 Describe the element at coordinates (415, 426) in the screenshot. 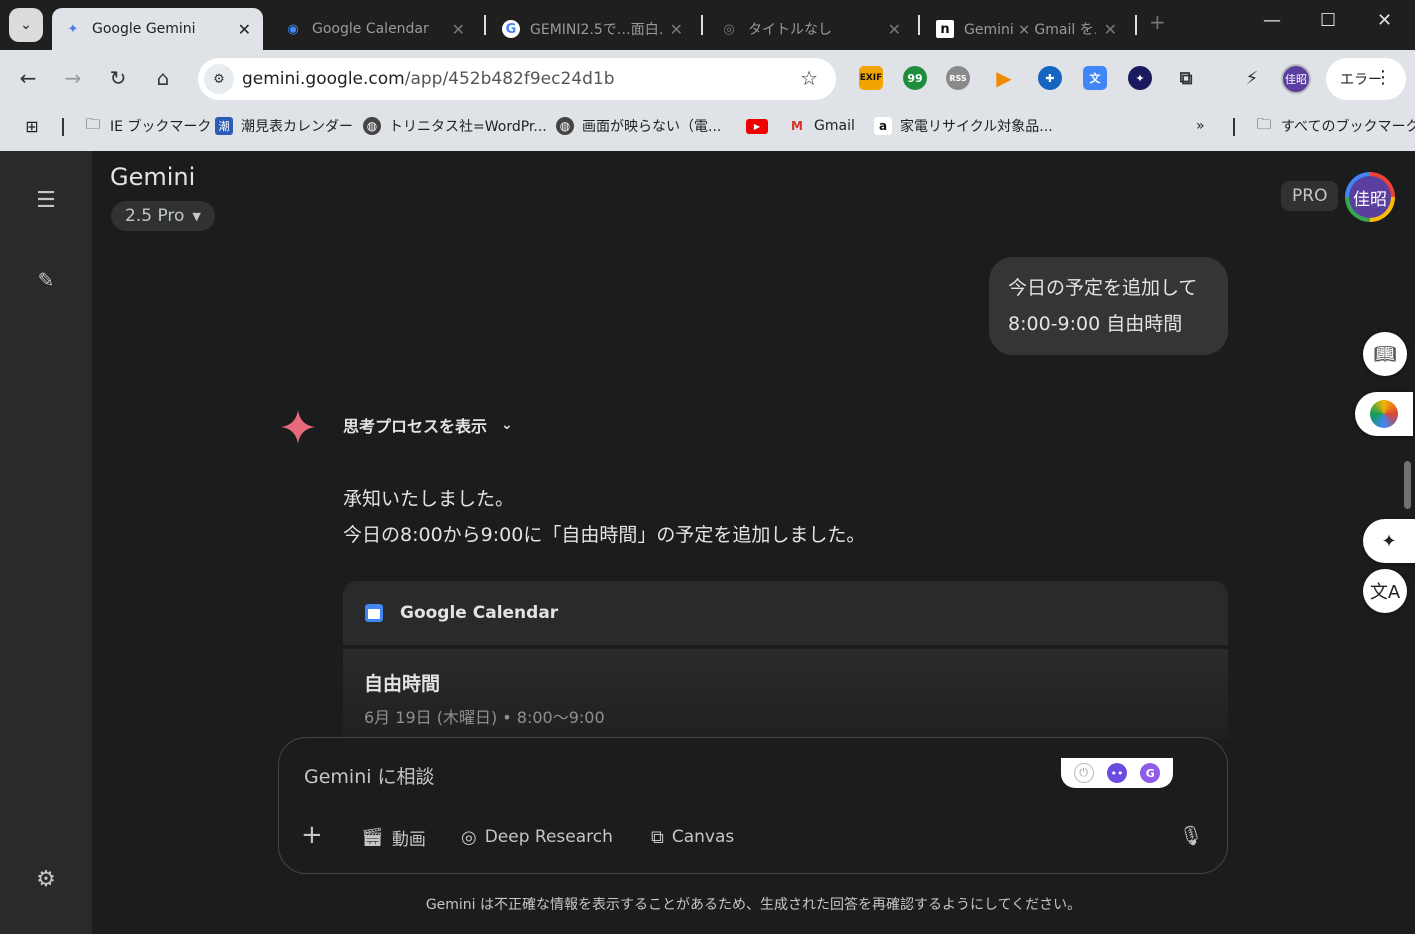

I see `thinking-label: 思考プロセスを表示` at that location.